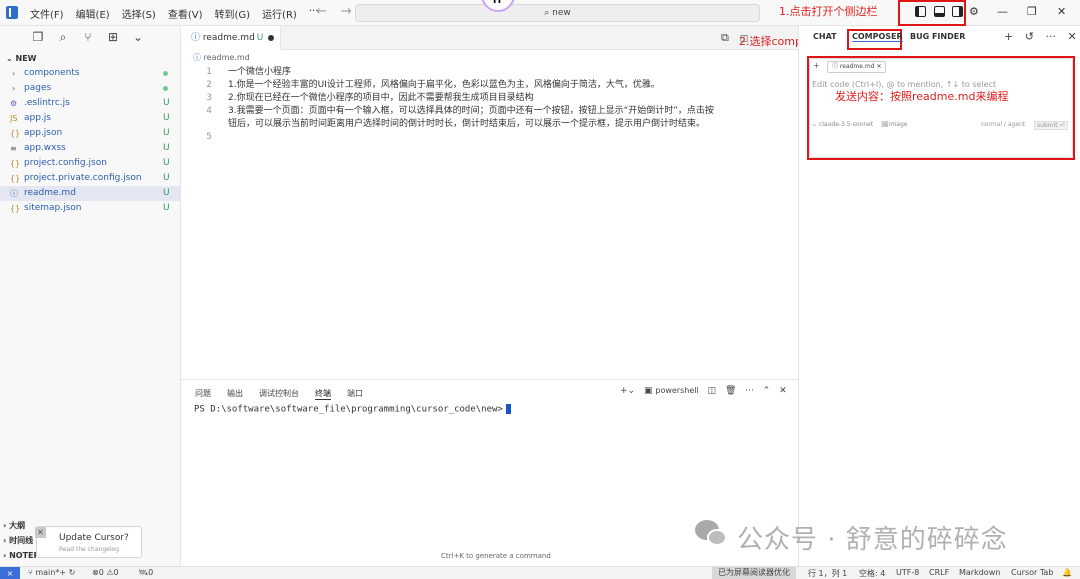  What do you see at coordinates (213, 137) in the screenshot?
I see `code-line-5: 5` at bounding box center [213, 137].